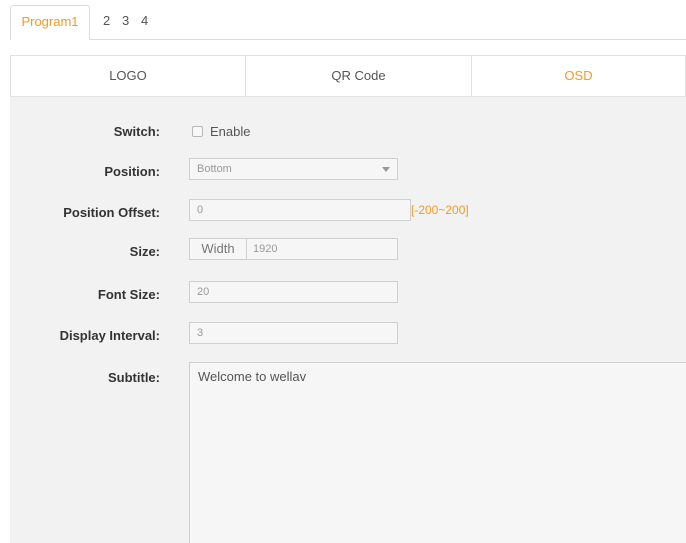 The width and height of the screenshot is (686, 543). I want to click on font-size-label: Font Size:, so click(128, 294).